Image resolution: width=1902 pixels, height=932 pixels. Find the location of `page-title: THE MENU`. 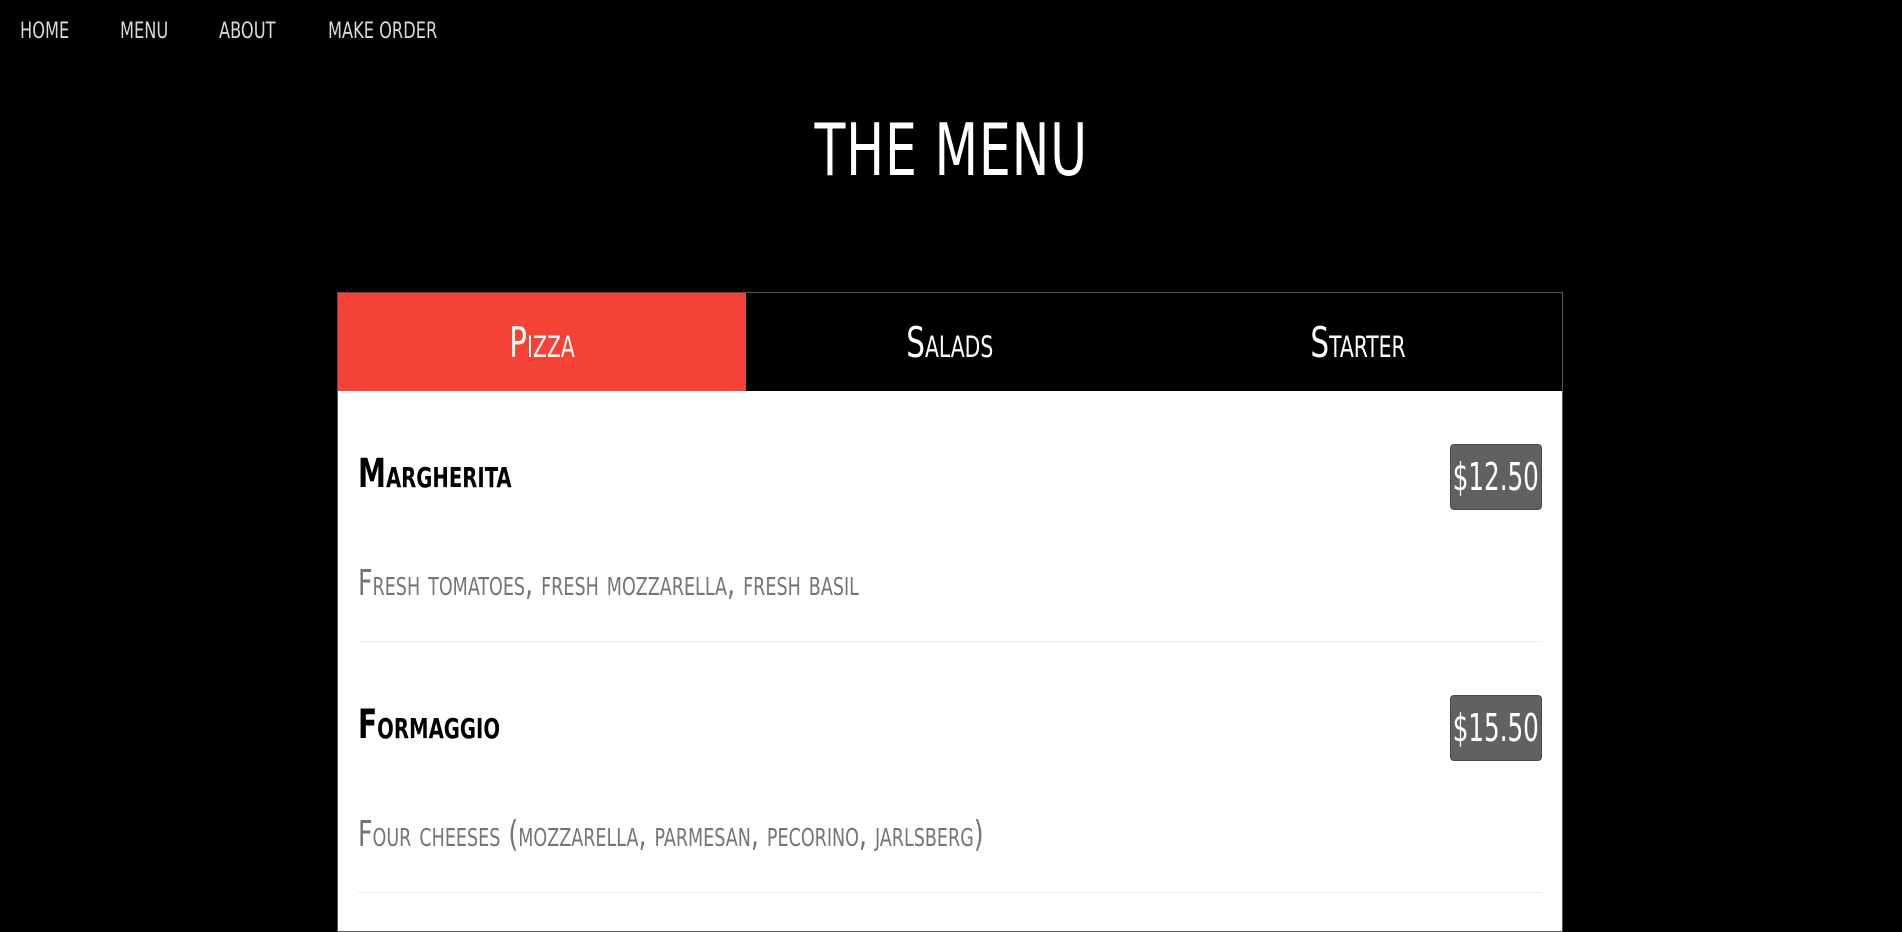

page-title: THE MENU is located at coordinates (951, 150).